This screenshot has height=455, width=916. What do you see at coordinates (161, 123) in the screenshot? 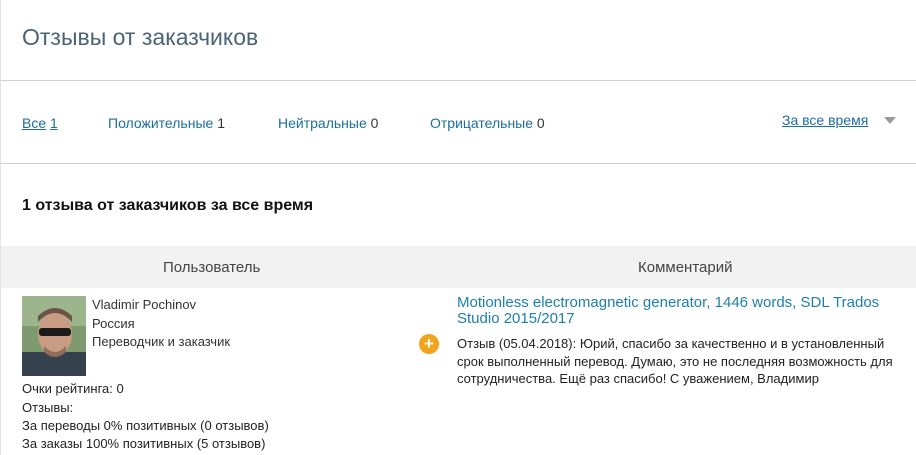
I see `filter-positive-label: Положительные` at bounding box center [161, 123].